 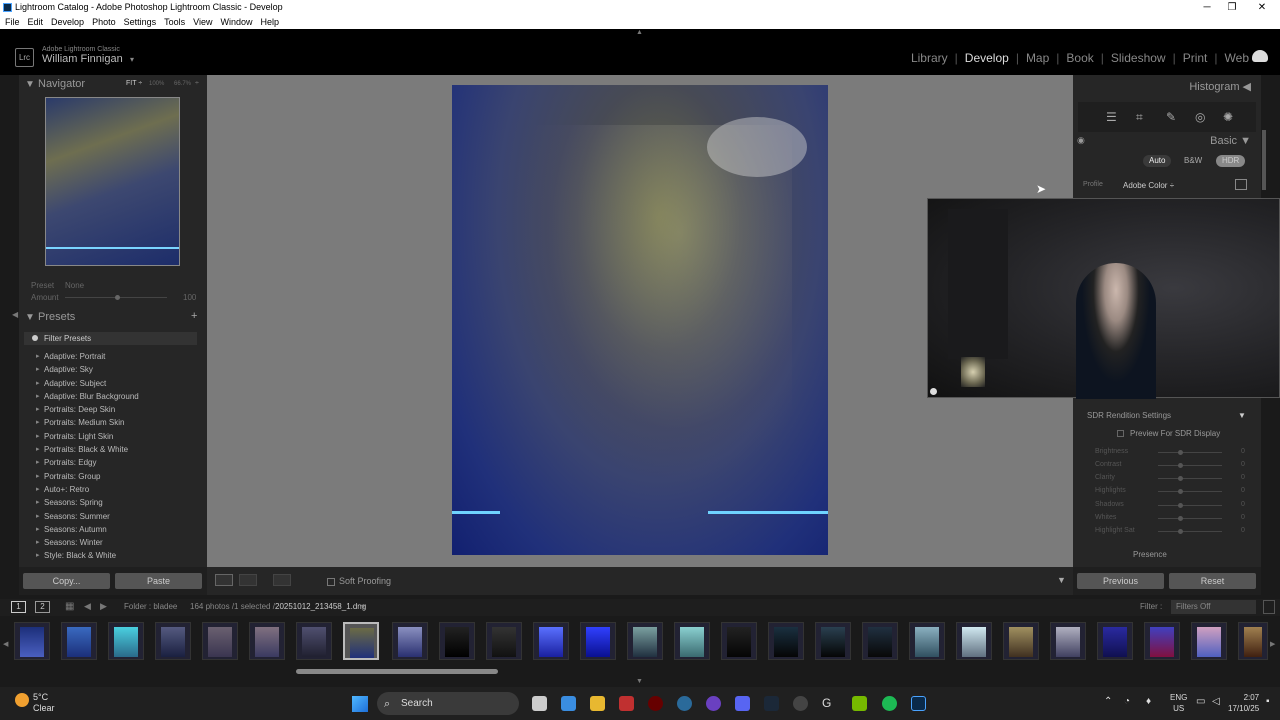 What do you see at coordinates (397, 671) in the screenshot?
I see `filmstrip-scrollbar` at bounding box center [397, 671].